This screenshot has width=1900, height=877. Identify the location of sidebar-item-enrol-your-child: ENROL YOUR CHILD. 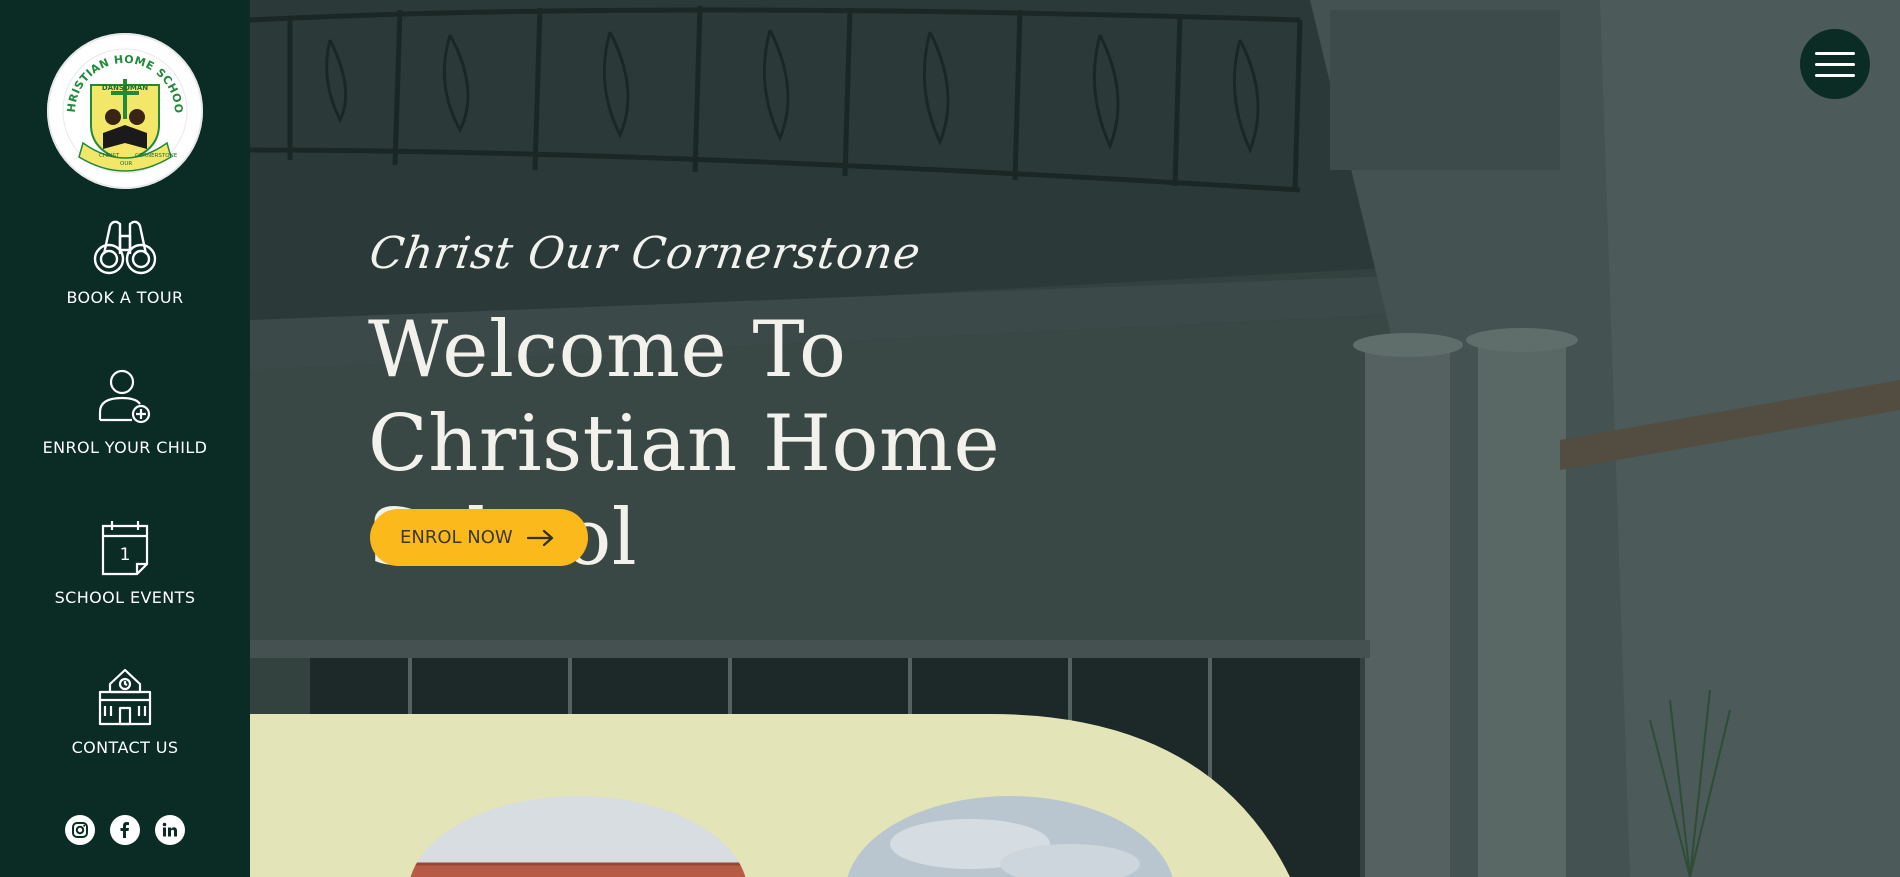
(125, 412).